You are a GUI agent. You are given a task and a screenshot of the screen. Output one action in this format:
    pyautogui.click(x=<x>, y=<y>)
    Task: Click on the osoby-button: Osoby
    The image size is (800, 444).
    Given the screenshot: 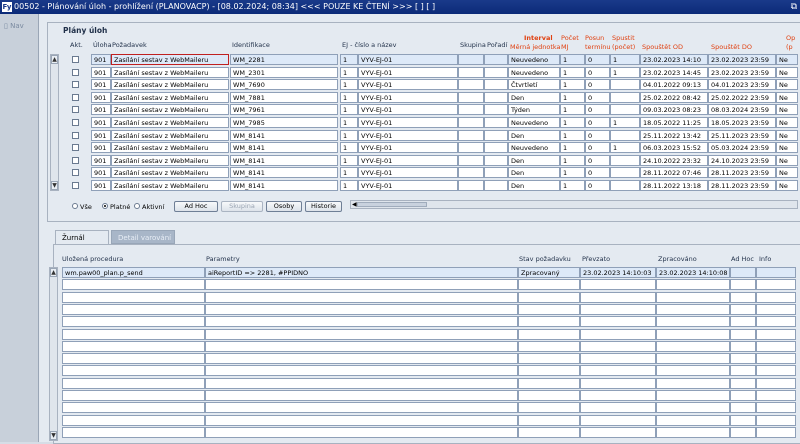 What is the action you would take?
    pyautogui.click(x=284, y=206)
    